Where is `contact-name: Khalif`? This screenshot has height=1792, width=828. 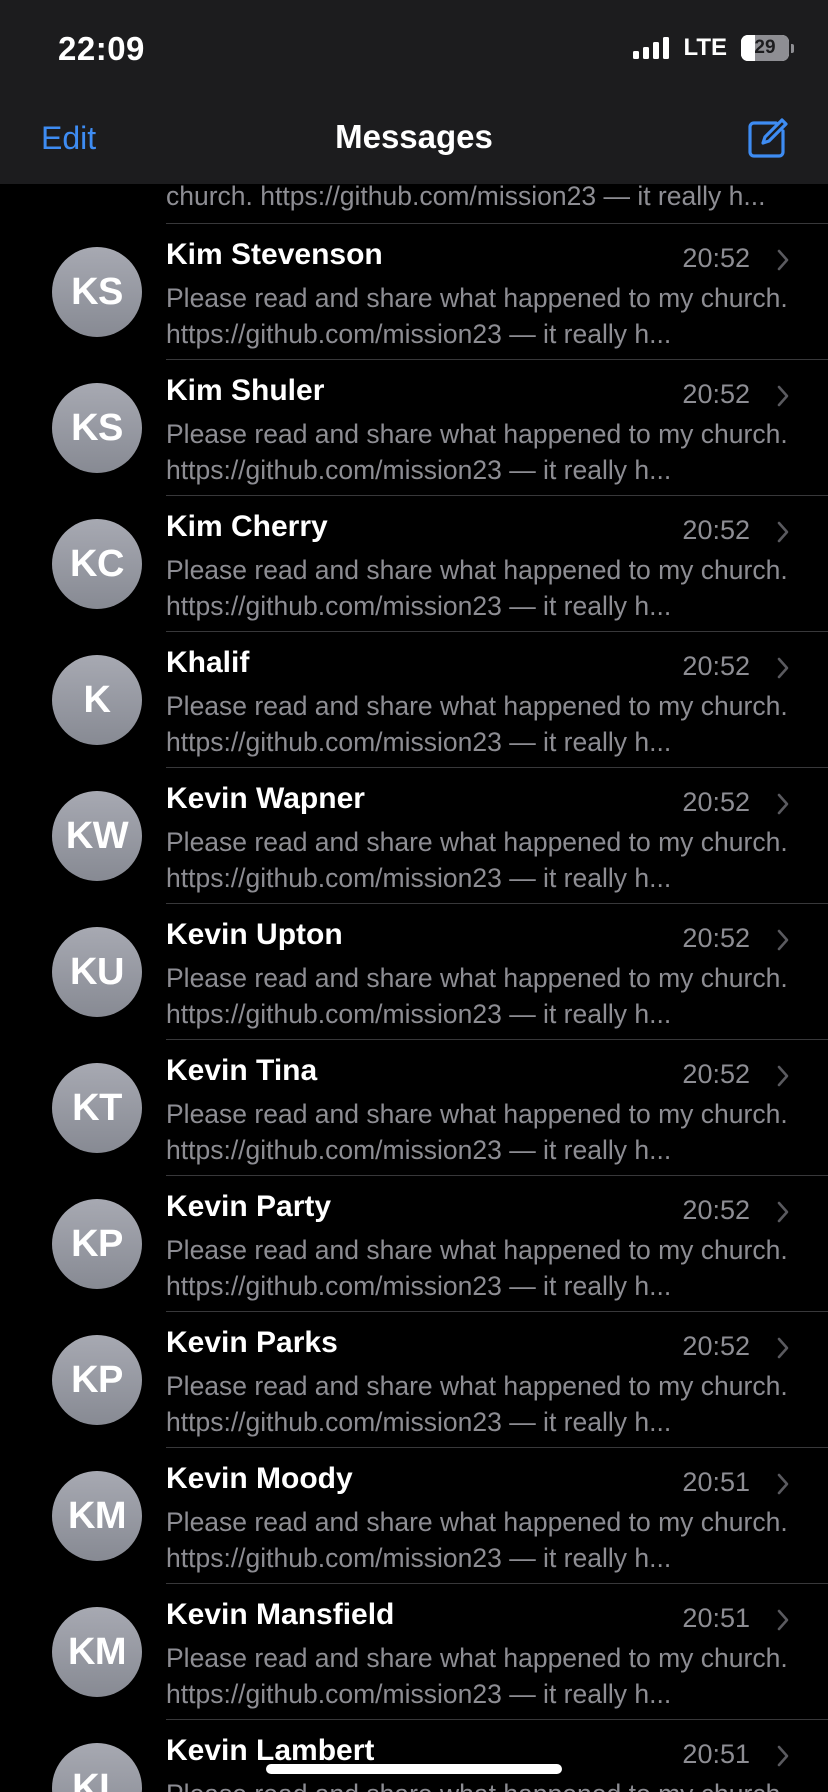 contact-name: Khalif is located at coordinates (208, 662).